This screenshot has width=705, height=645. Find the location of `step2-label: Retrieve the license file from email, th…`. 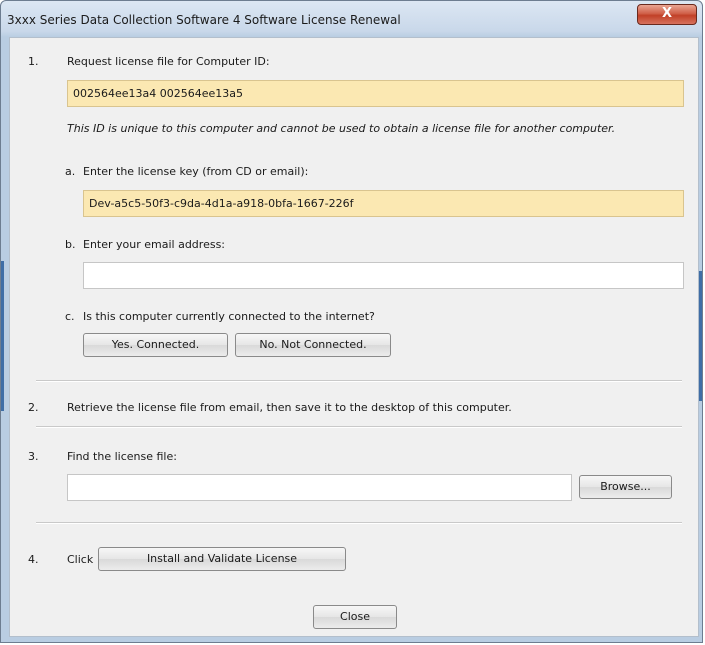

step2-label: Retrieve the license file from email, th… is located at coordinates (289, 407).